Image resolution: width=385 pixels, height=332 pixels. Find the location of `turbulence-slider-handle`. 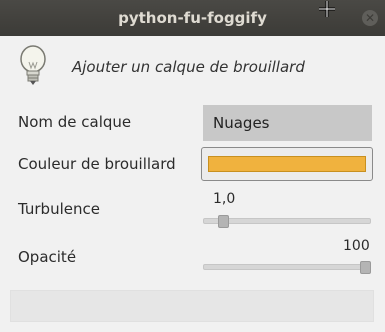

turbulence-slider-handle is located at coordinates (223, 221).